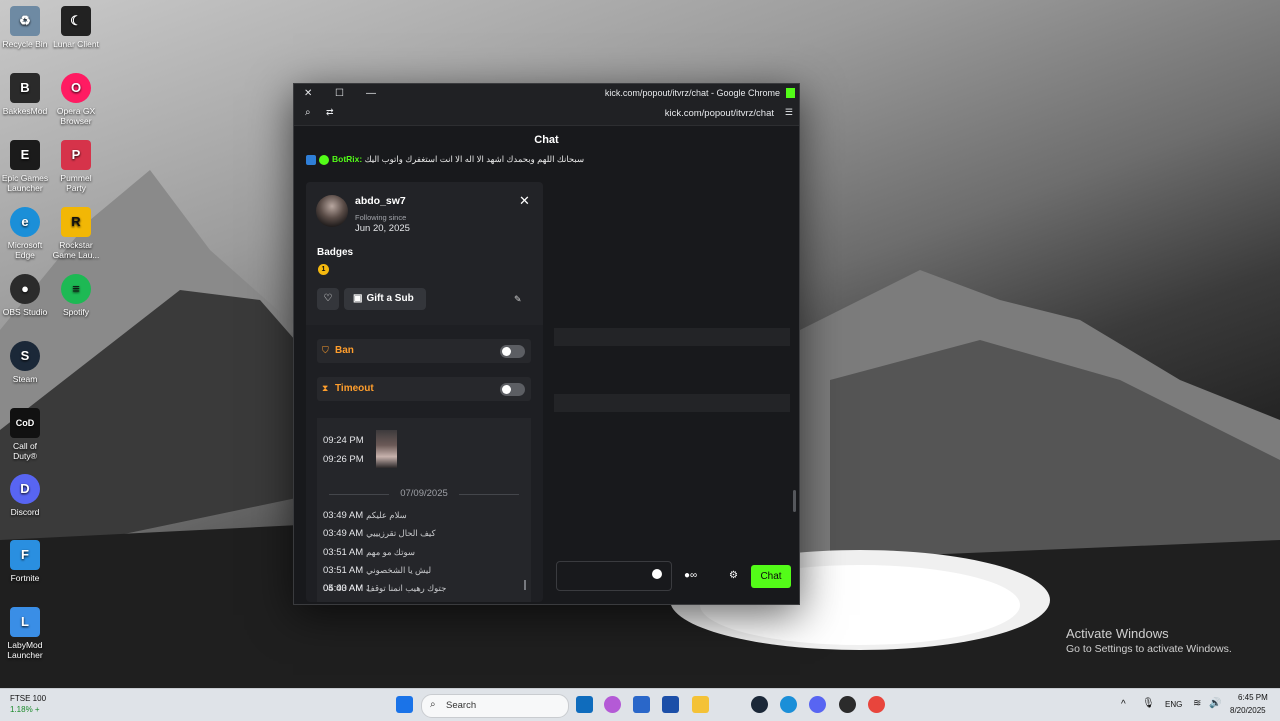 The image size is (1280, 721). Describe the element at coordinates (584, 704) in the screenshot. I see `outlook-icon` at that location.